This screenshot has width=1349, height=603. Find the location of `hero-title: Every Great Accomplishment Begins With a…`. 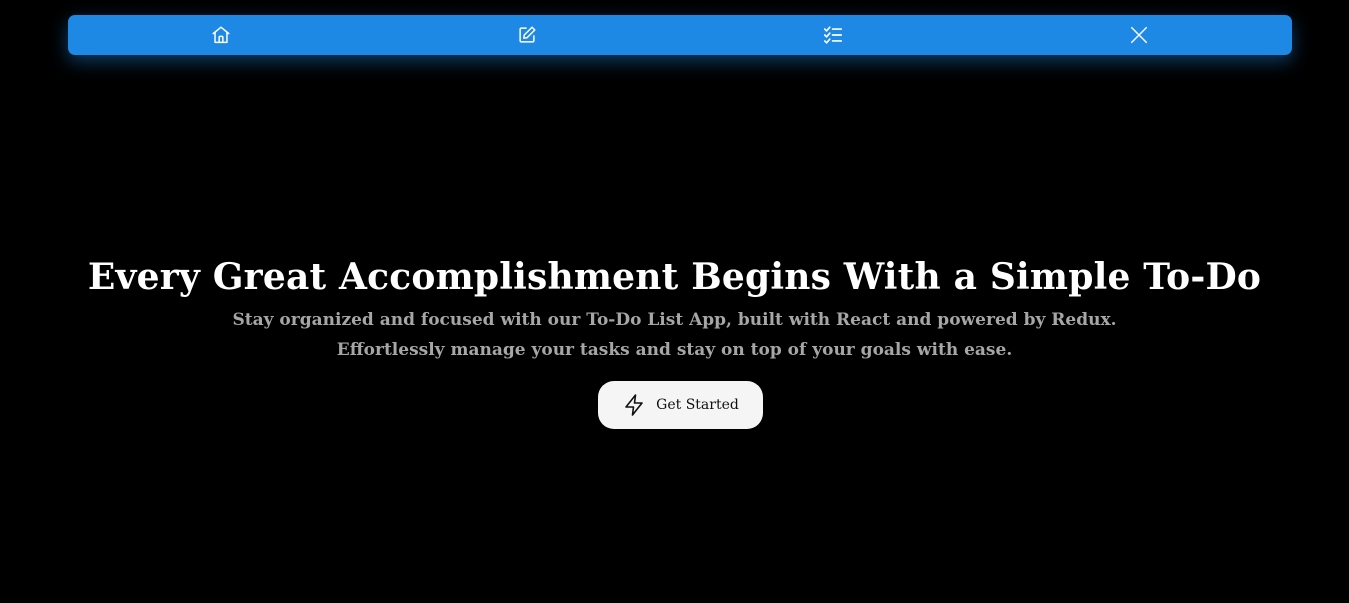

hero-title: Every Great Accomplishment Begins With a… is located at coordinates (674, 277).